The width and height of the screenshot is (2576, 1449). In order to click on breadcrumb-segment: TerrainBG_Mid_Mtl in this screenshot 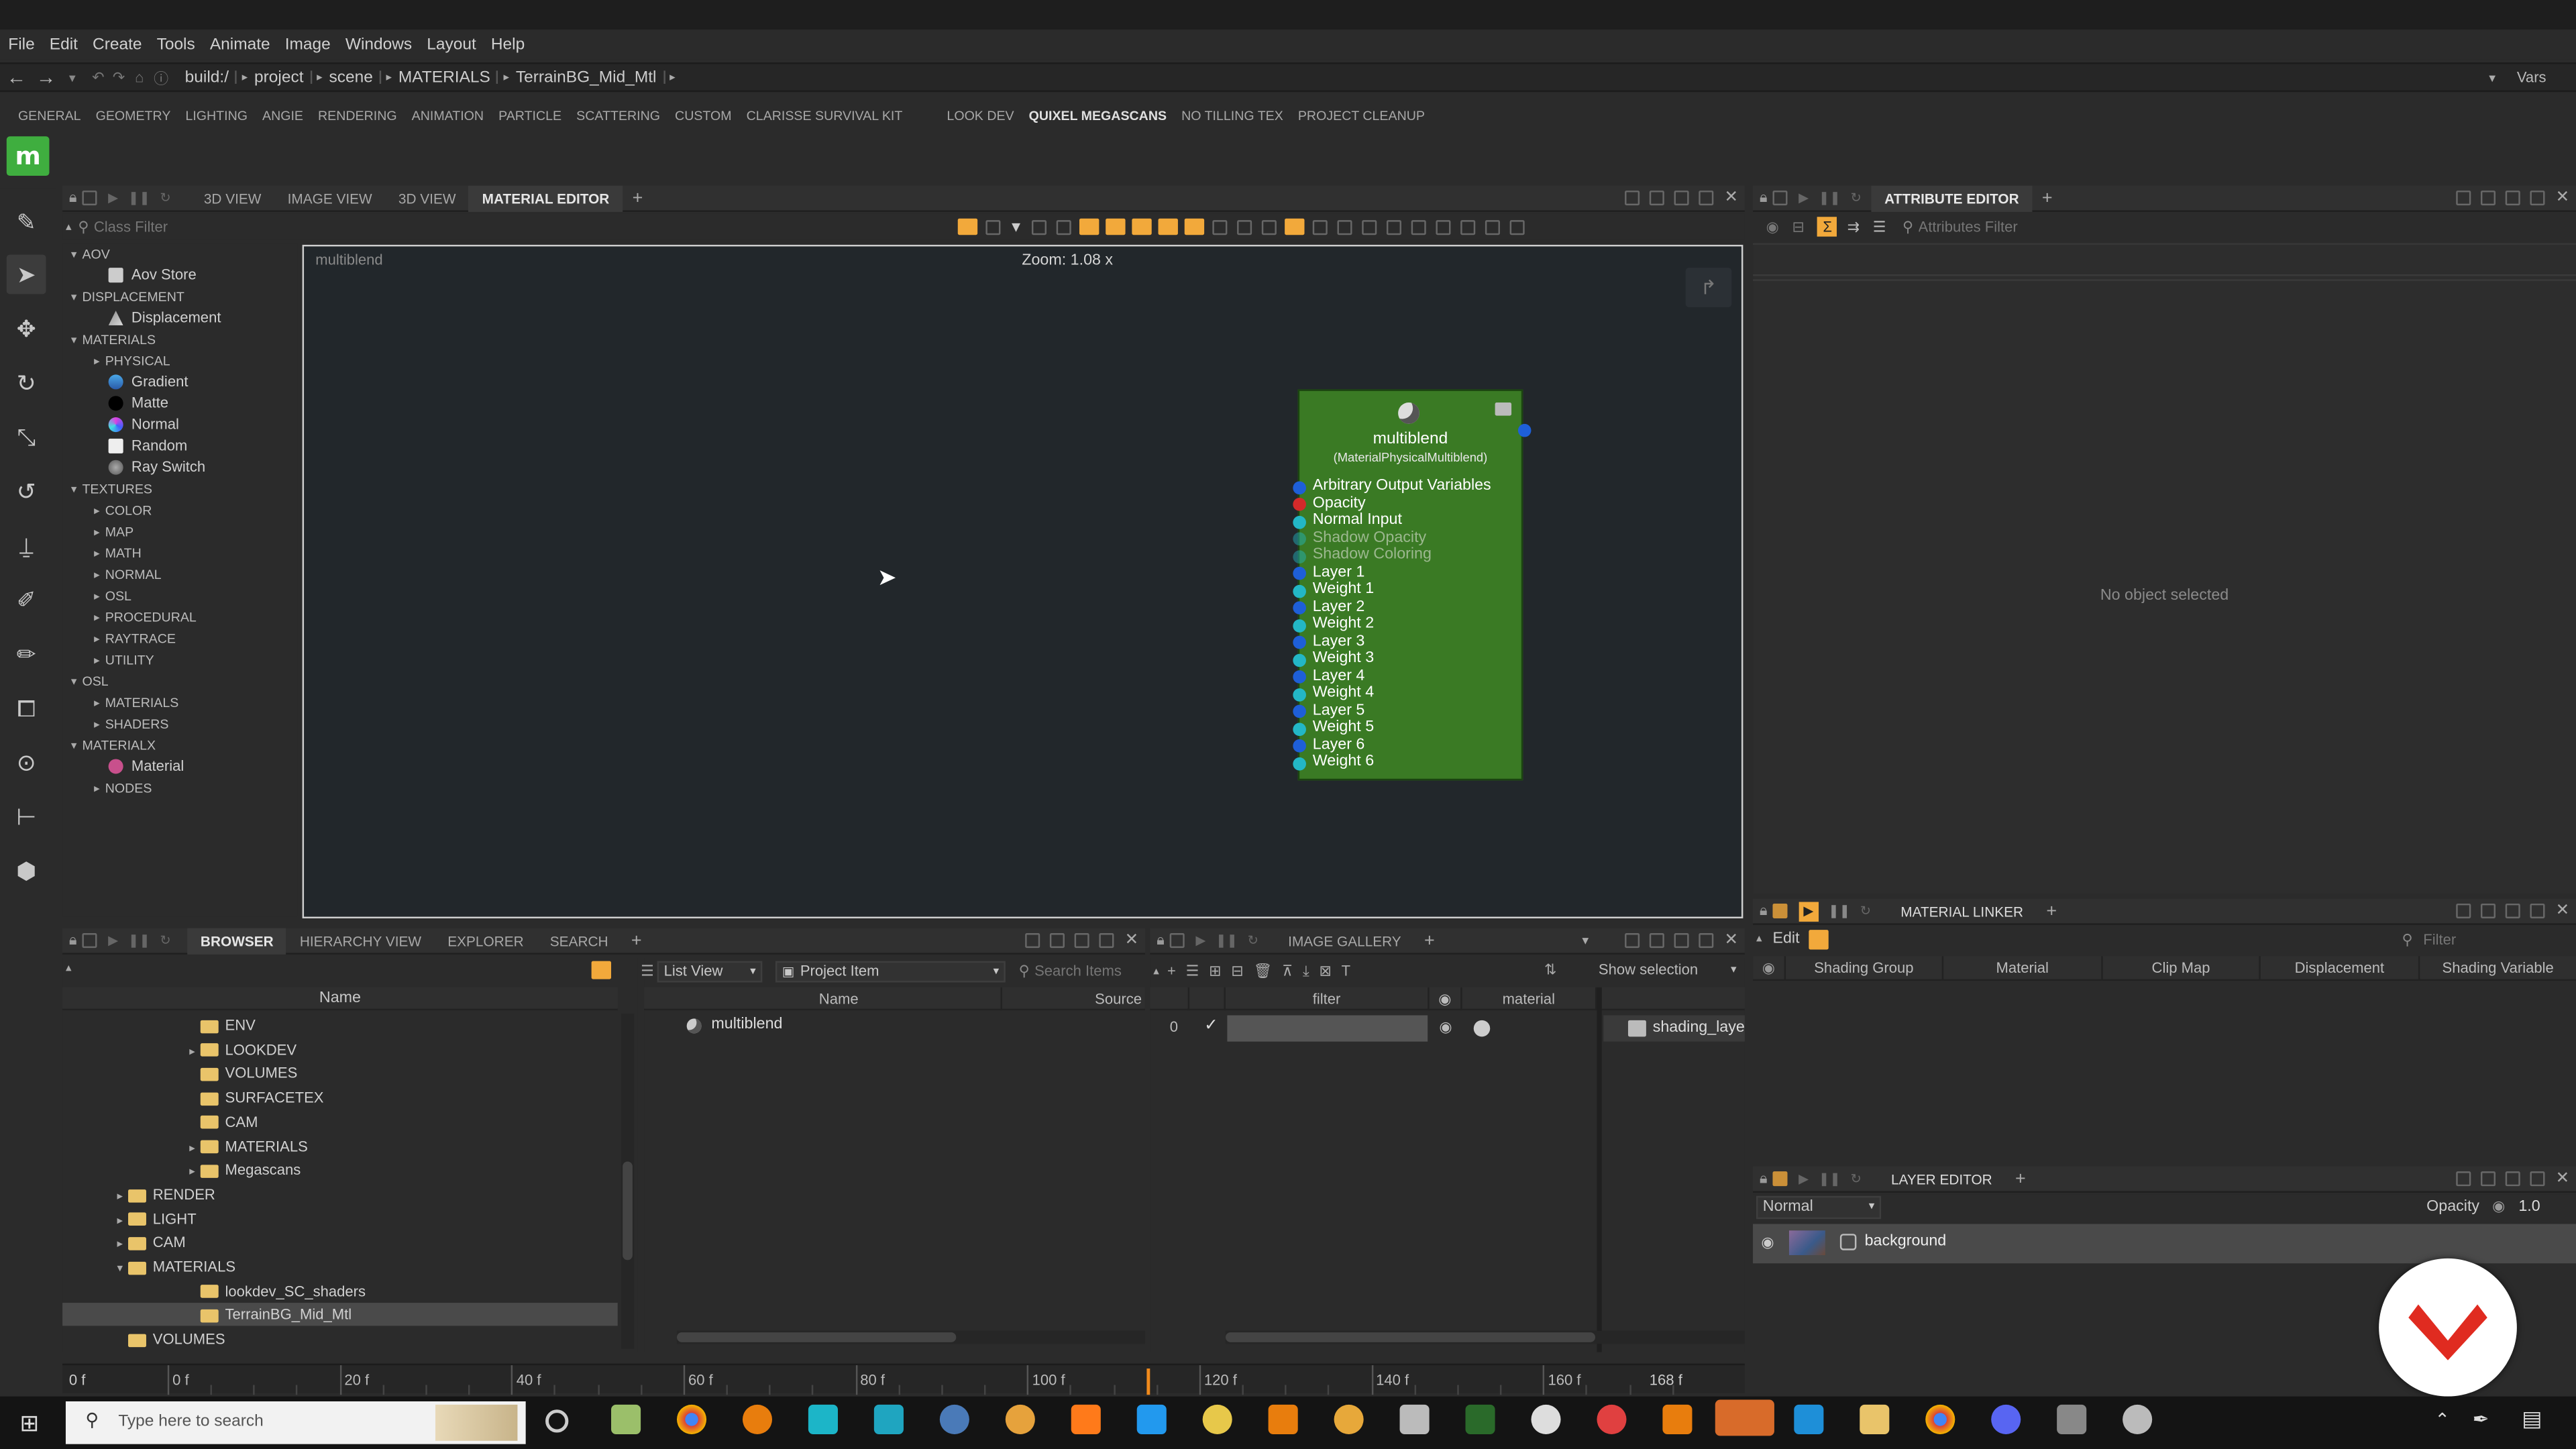, I will do `click(586, 77)`.